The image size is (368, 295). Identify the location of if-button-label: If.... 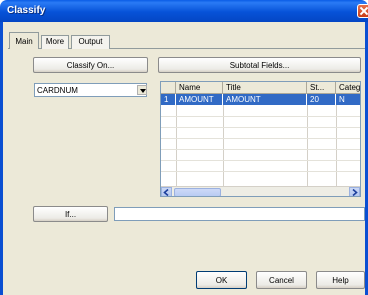
(70, 214).